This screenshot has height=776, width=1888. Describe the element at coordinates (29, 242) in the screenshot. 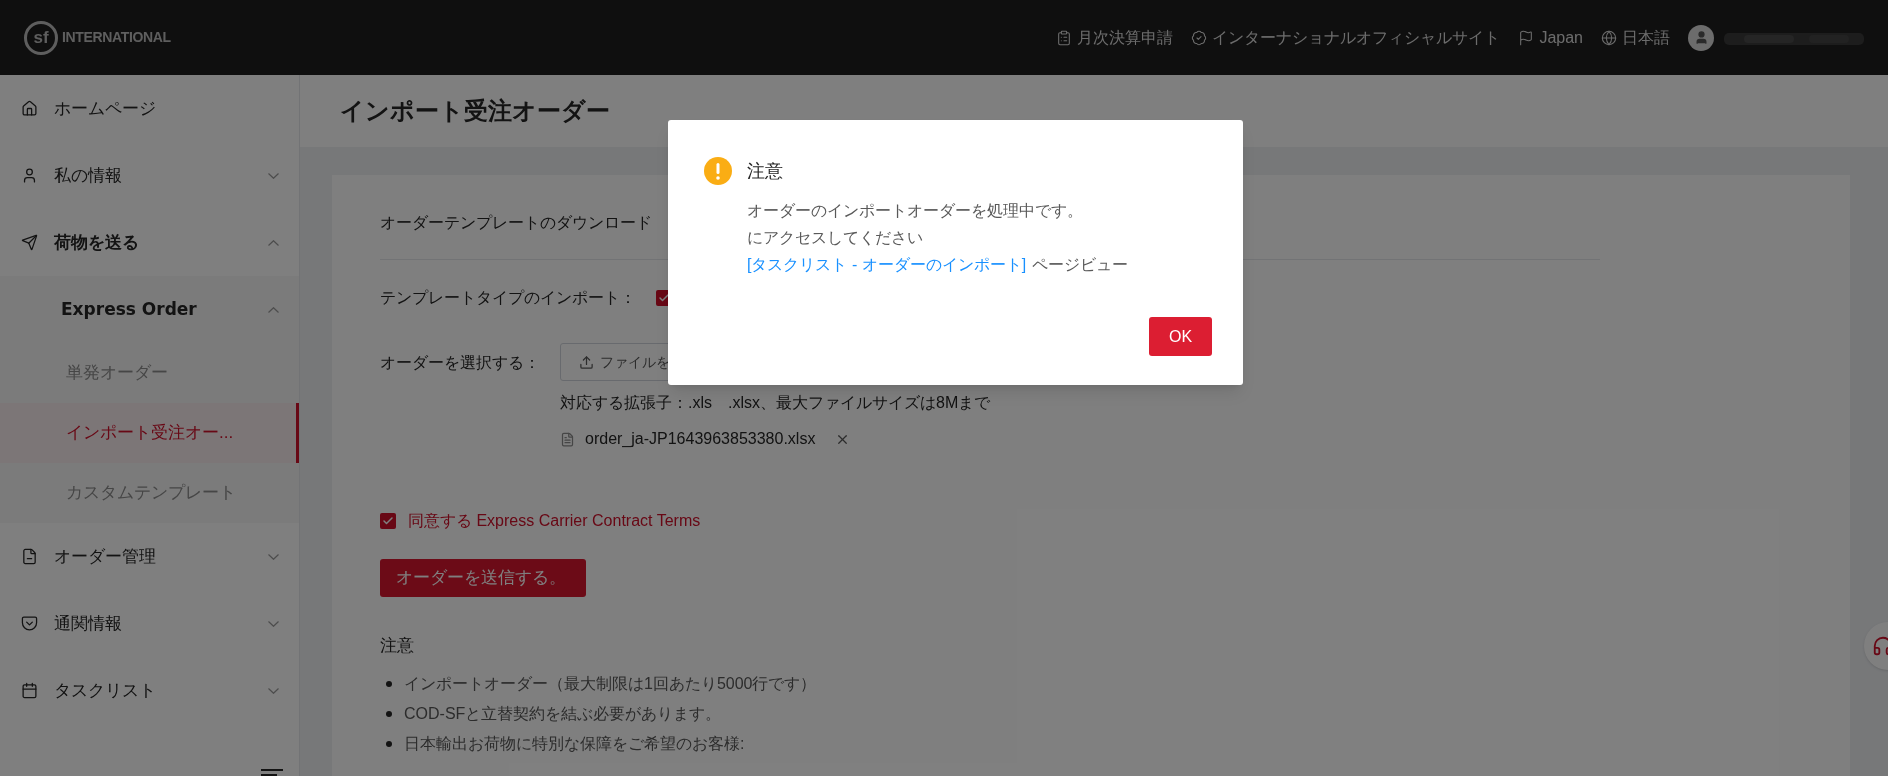

I see `paper-plane-icon` at that location.